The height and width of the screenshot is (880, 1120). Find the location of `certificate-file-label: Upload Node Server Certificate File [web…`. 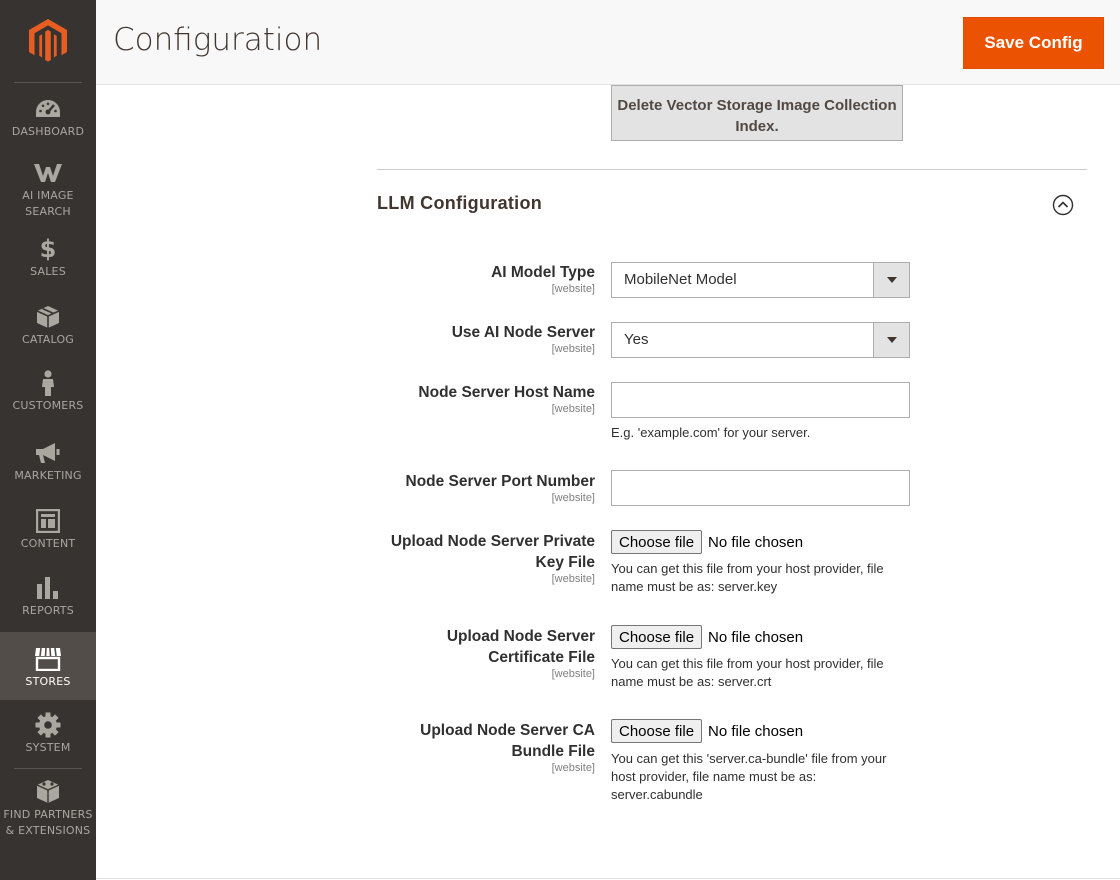

certificate-file-label: Upload Node Server Certificate File [web… is located at coordinates (495, 653).